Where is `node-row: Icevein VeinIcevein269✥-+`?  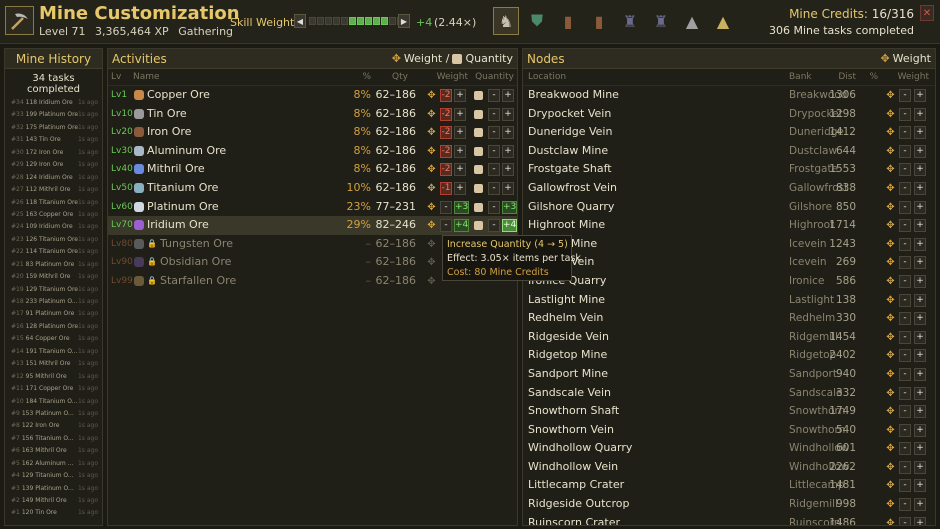
node-row: Icevein VeinIcevein269✥-+ is located at coordinates (729, 262).